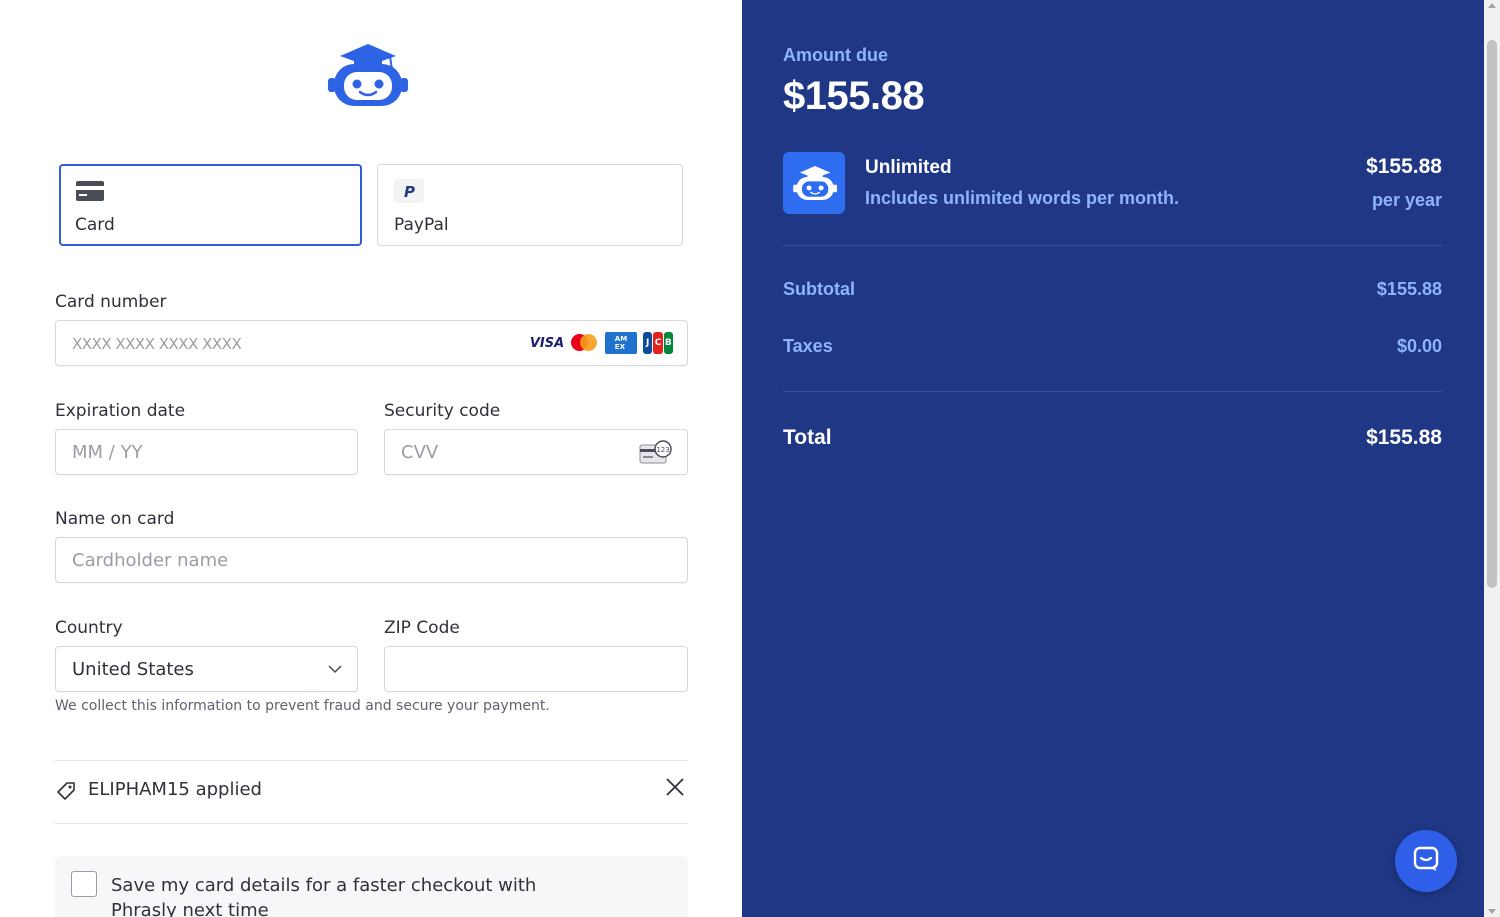  Describe the element at coordinates (854, 96) in the screenshot. I see `amount-due: $155.88` at that location.